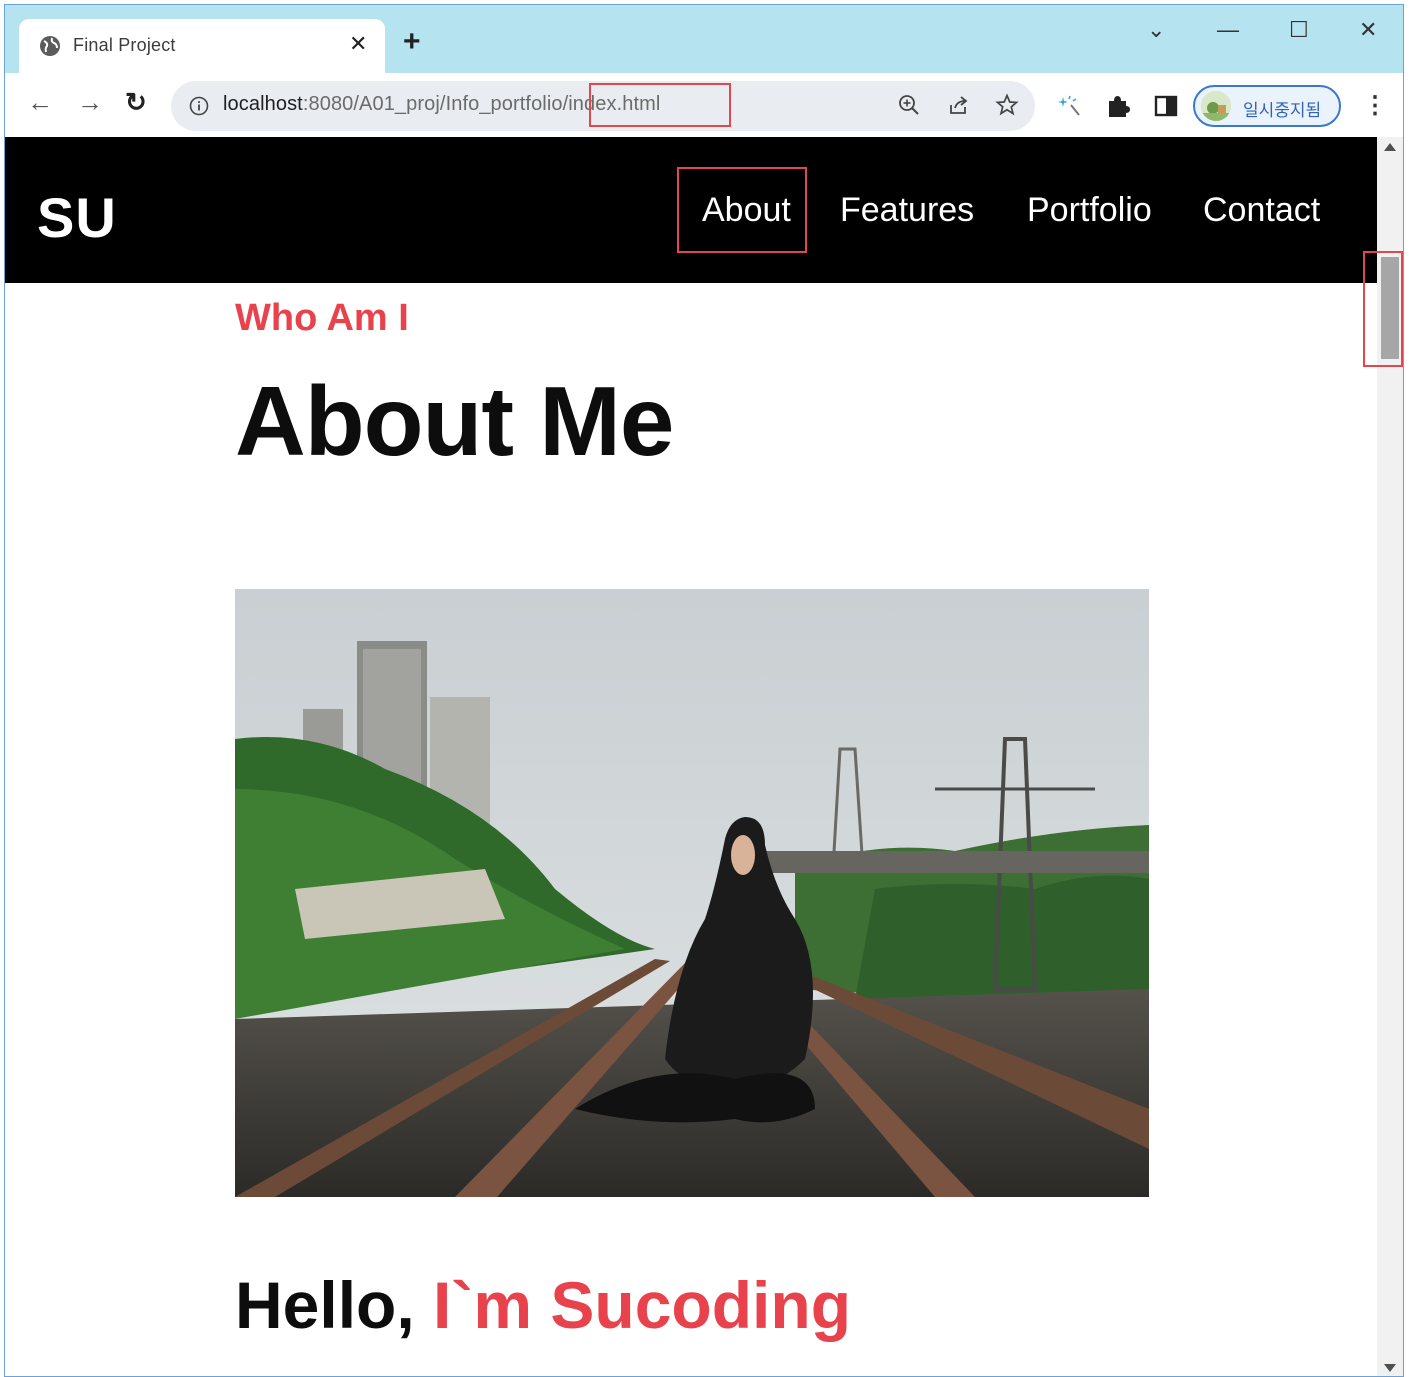 Image resolution: width=1413 pixels, height=1377 pixels. Describe the element at coordinates (1216, 106) in the screenshot. I see `avatar` at that location.